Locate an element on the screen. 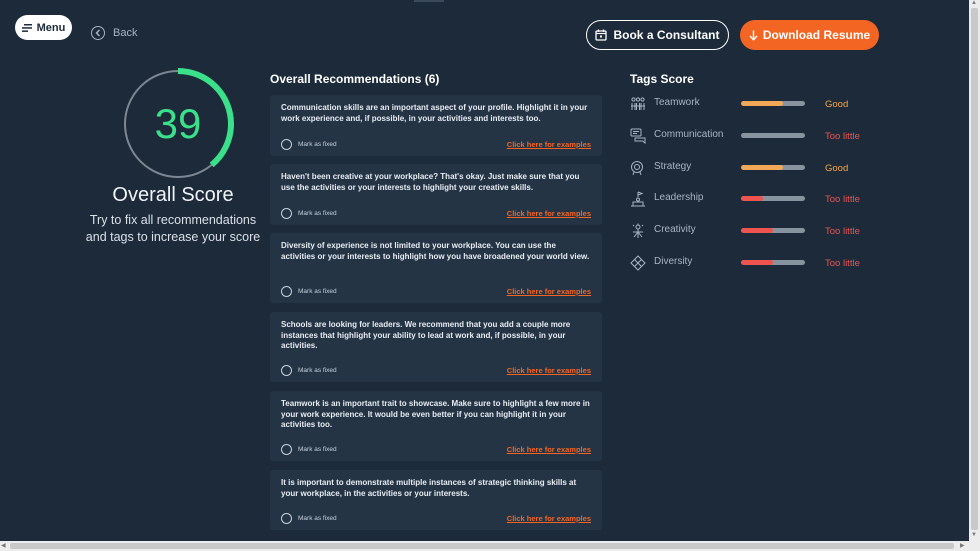 This screenshot has height=551, width=980. tag-row-diversity: Diversity Too little is located at coordinates (750, 263).